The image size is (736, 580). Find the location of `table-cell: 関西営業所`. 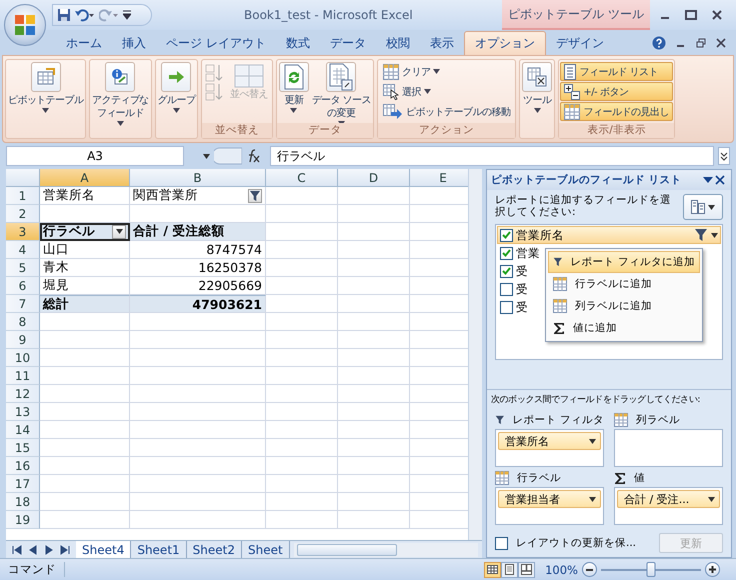

table-cell: 関西営業所 is located at coordinates (198, 196).